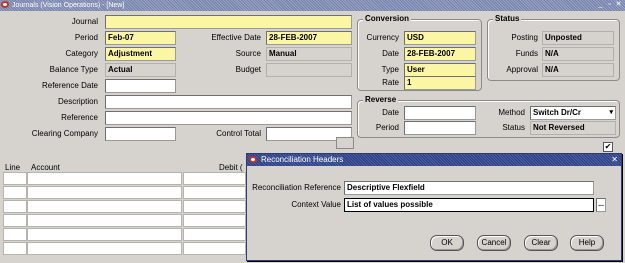 The image size is (625, 263). I want to click on window-title: Journals (Vision Operations) - [New], so click(68, 5).